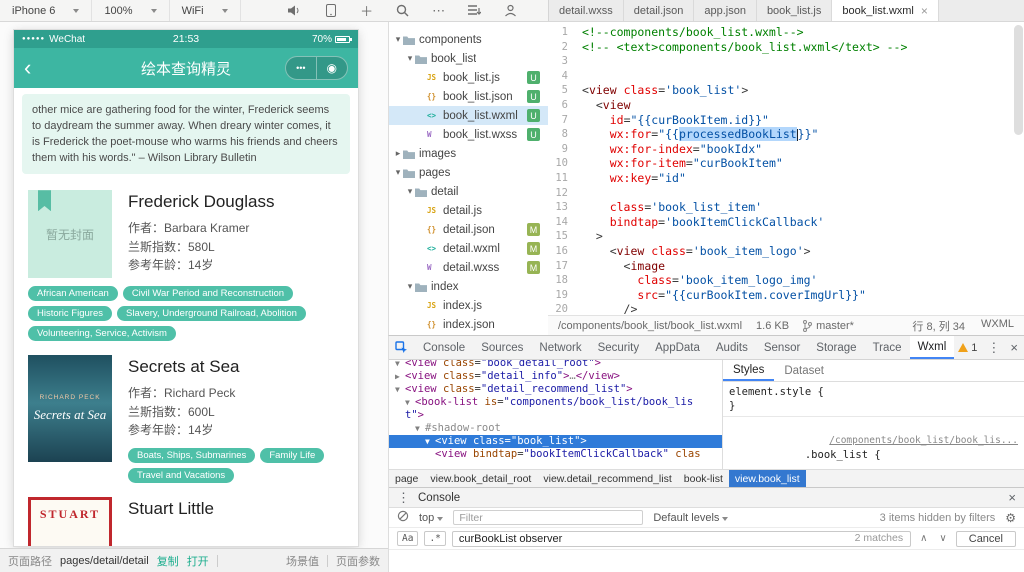 The height and width of the screenshot is (572, 1024). Describe the element at coordinates (468, 191) in the screenshot. I see `tree-folder-detail: ▾ detail` at that location.